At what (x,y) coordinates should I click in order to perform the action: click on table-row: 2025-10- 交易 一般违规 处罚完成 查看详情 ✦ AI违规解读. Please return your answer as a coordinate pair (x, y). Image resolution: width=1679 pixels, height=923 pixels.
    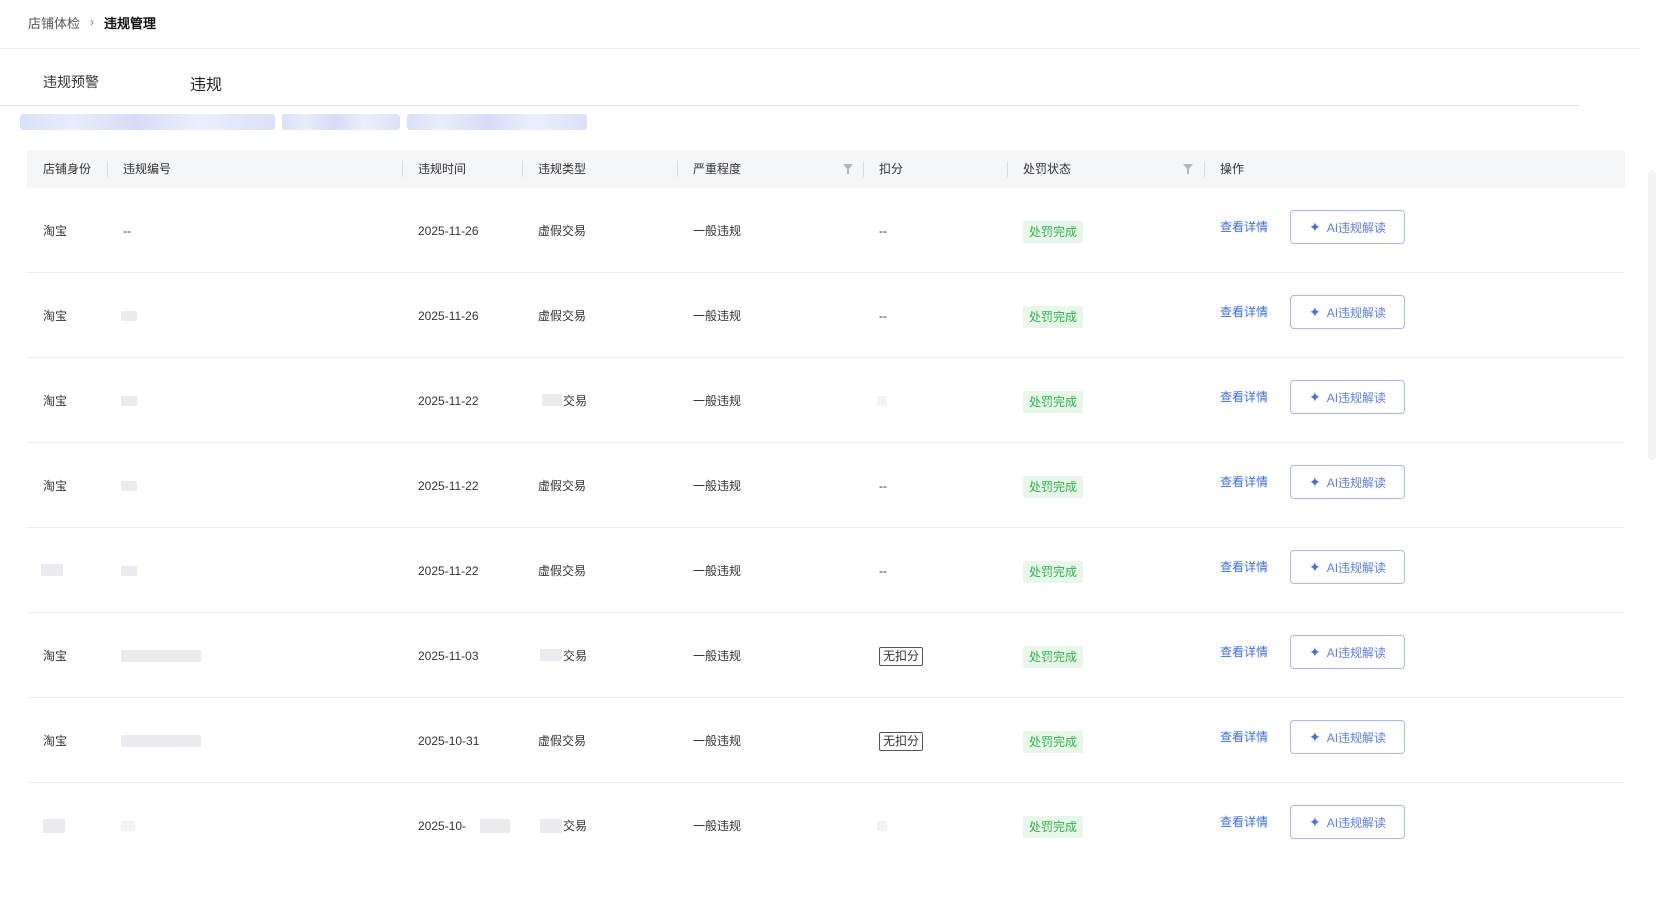
    Looking at the image, I should click on (826, 825).